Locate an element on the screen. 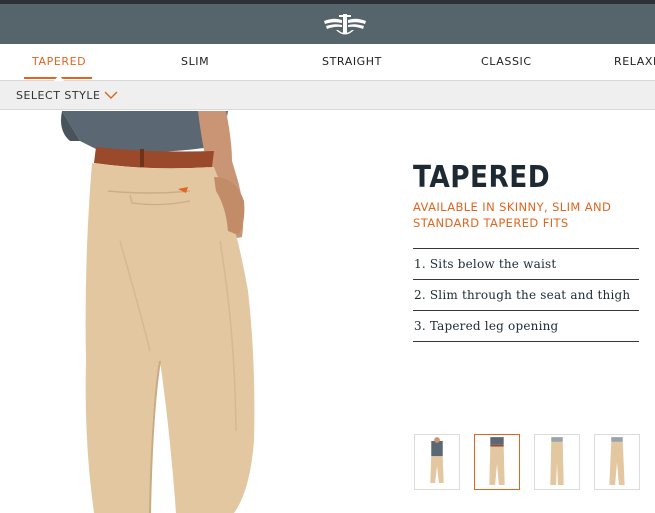  feature-item: 1. Sits below the waist is located at coordinates (526, 264).